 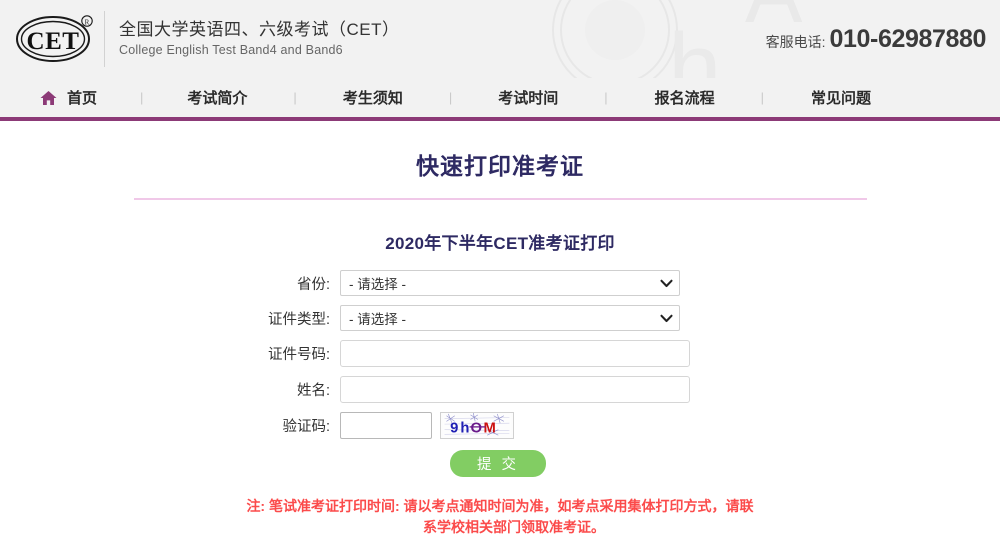 What do you see at coordinates (377, 284) in the screenshot?
I see `province-select-value: - 请选择 -` at bounding box center [377, 284].